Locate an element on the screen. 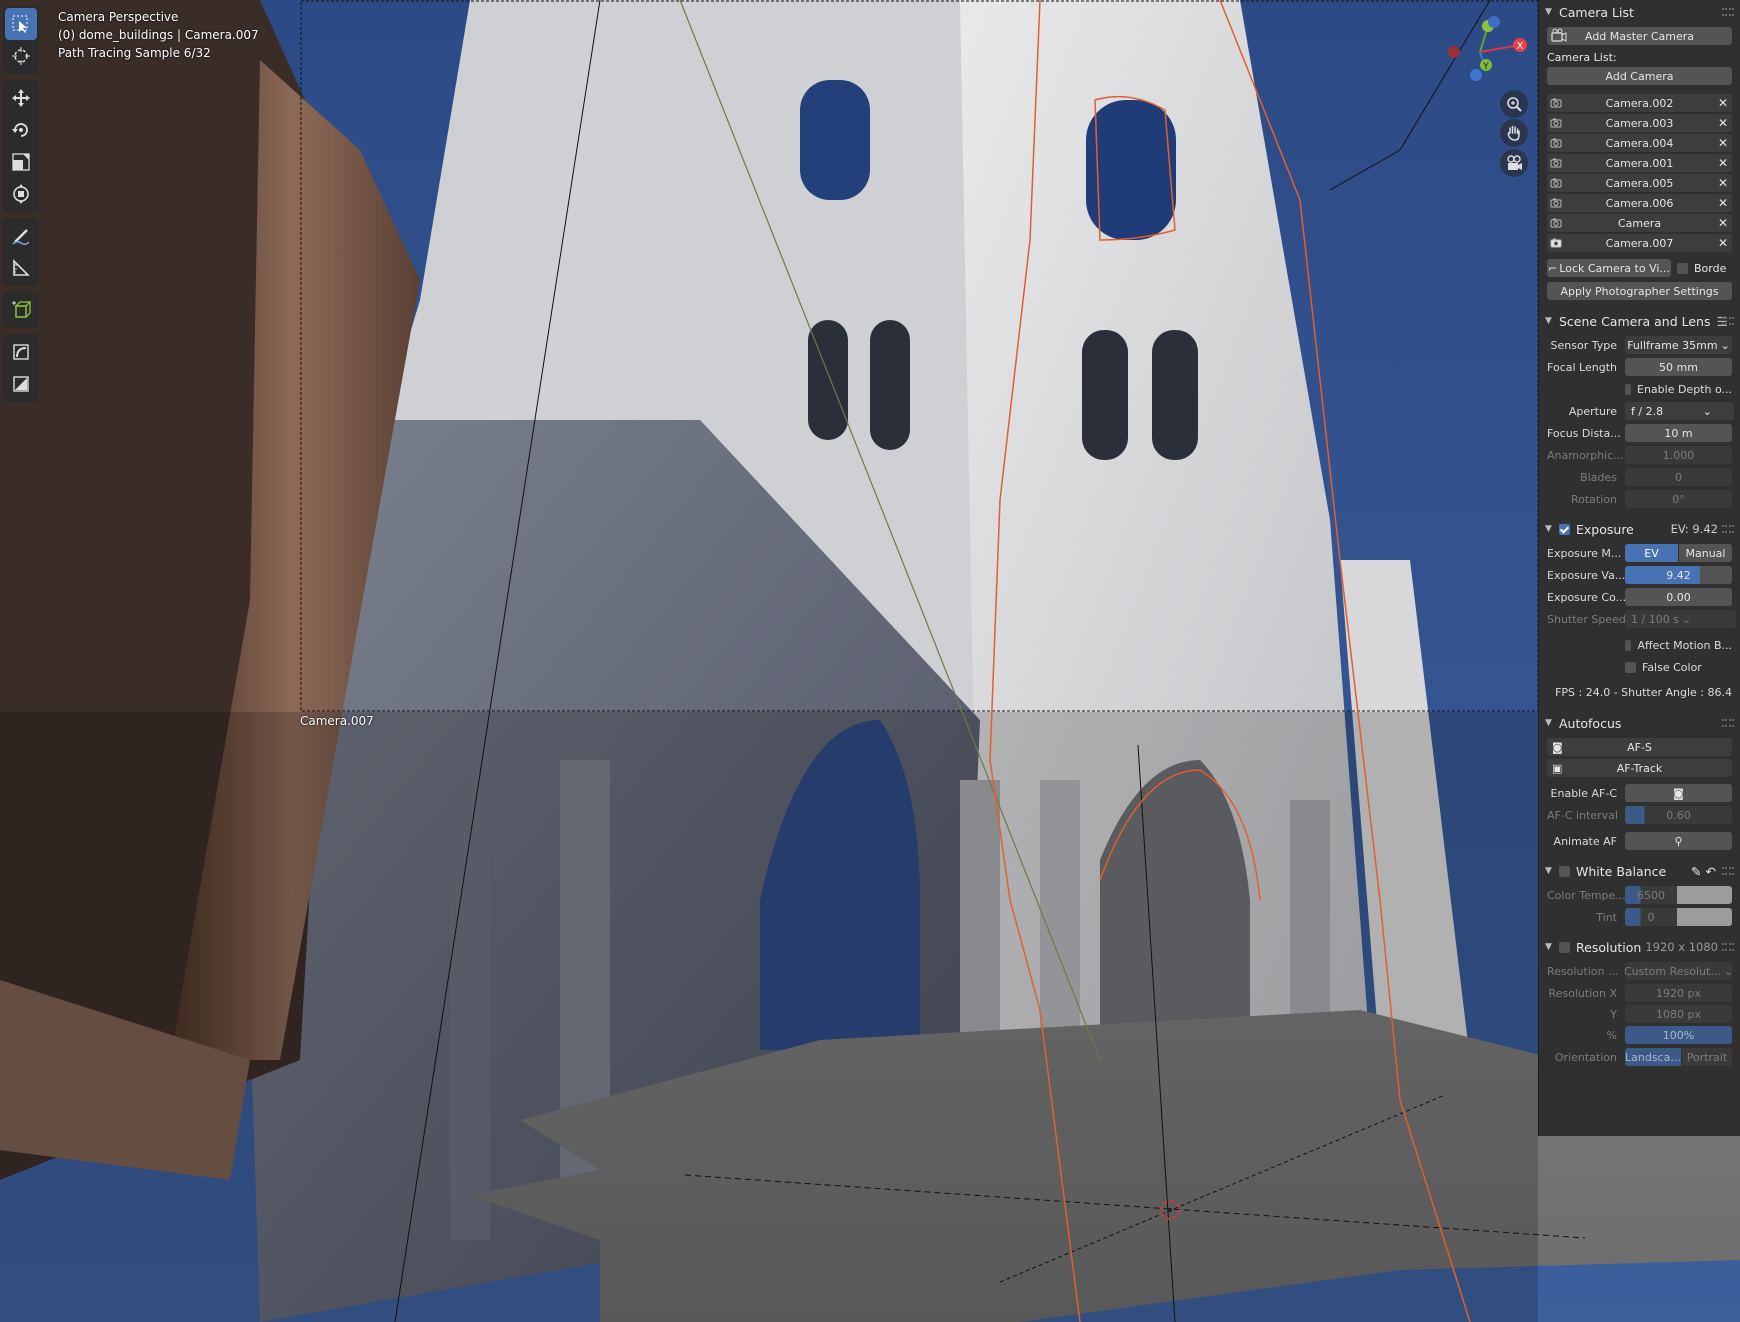  navigation-gizmo: X Y is located at coordinates (1485, 50).